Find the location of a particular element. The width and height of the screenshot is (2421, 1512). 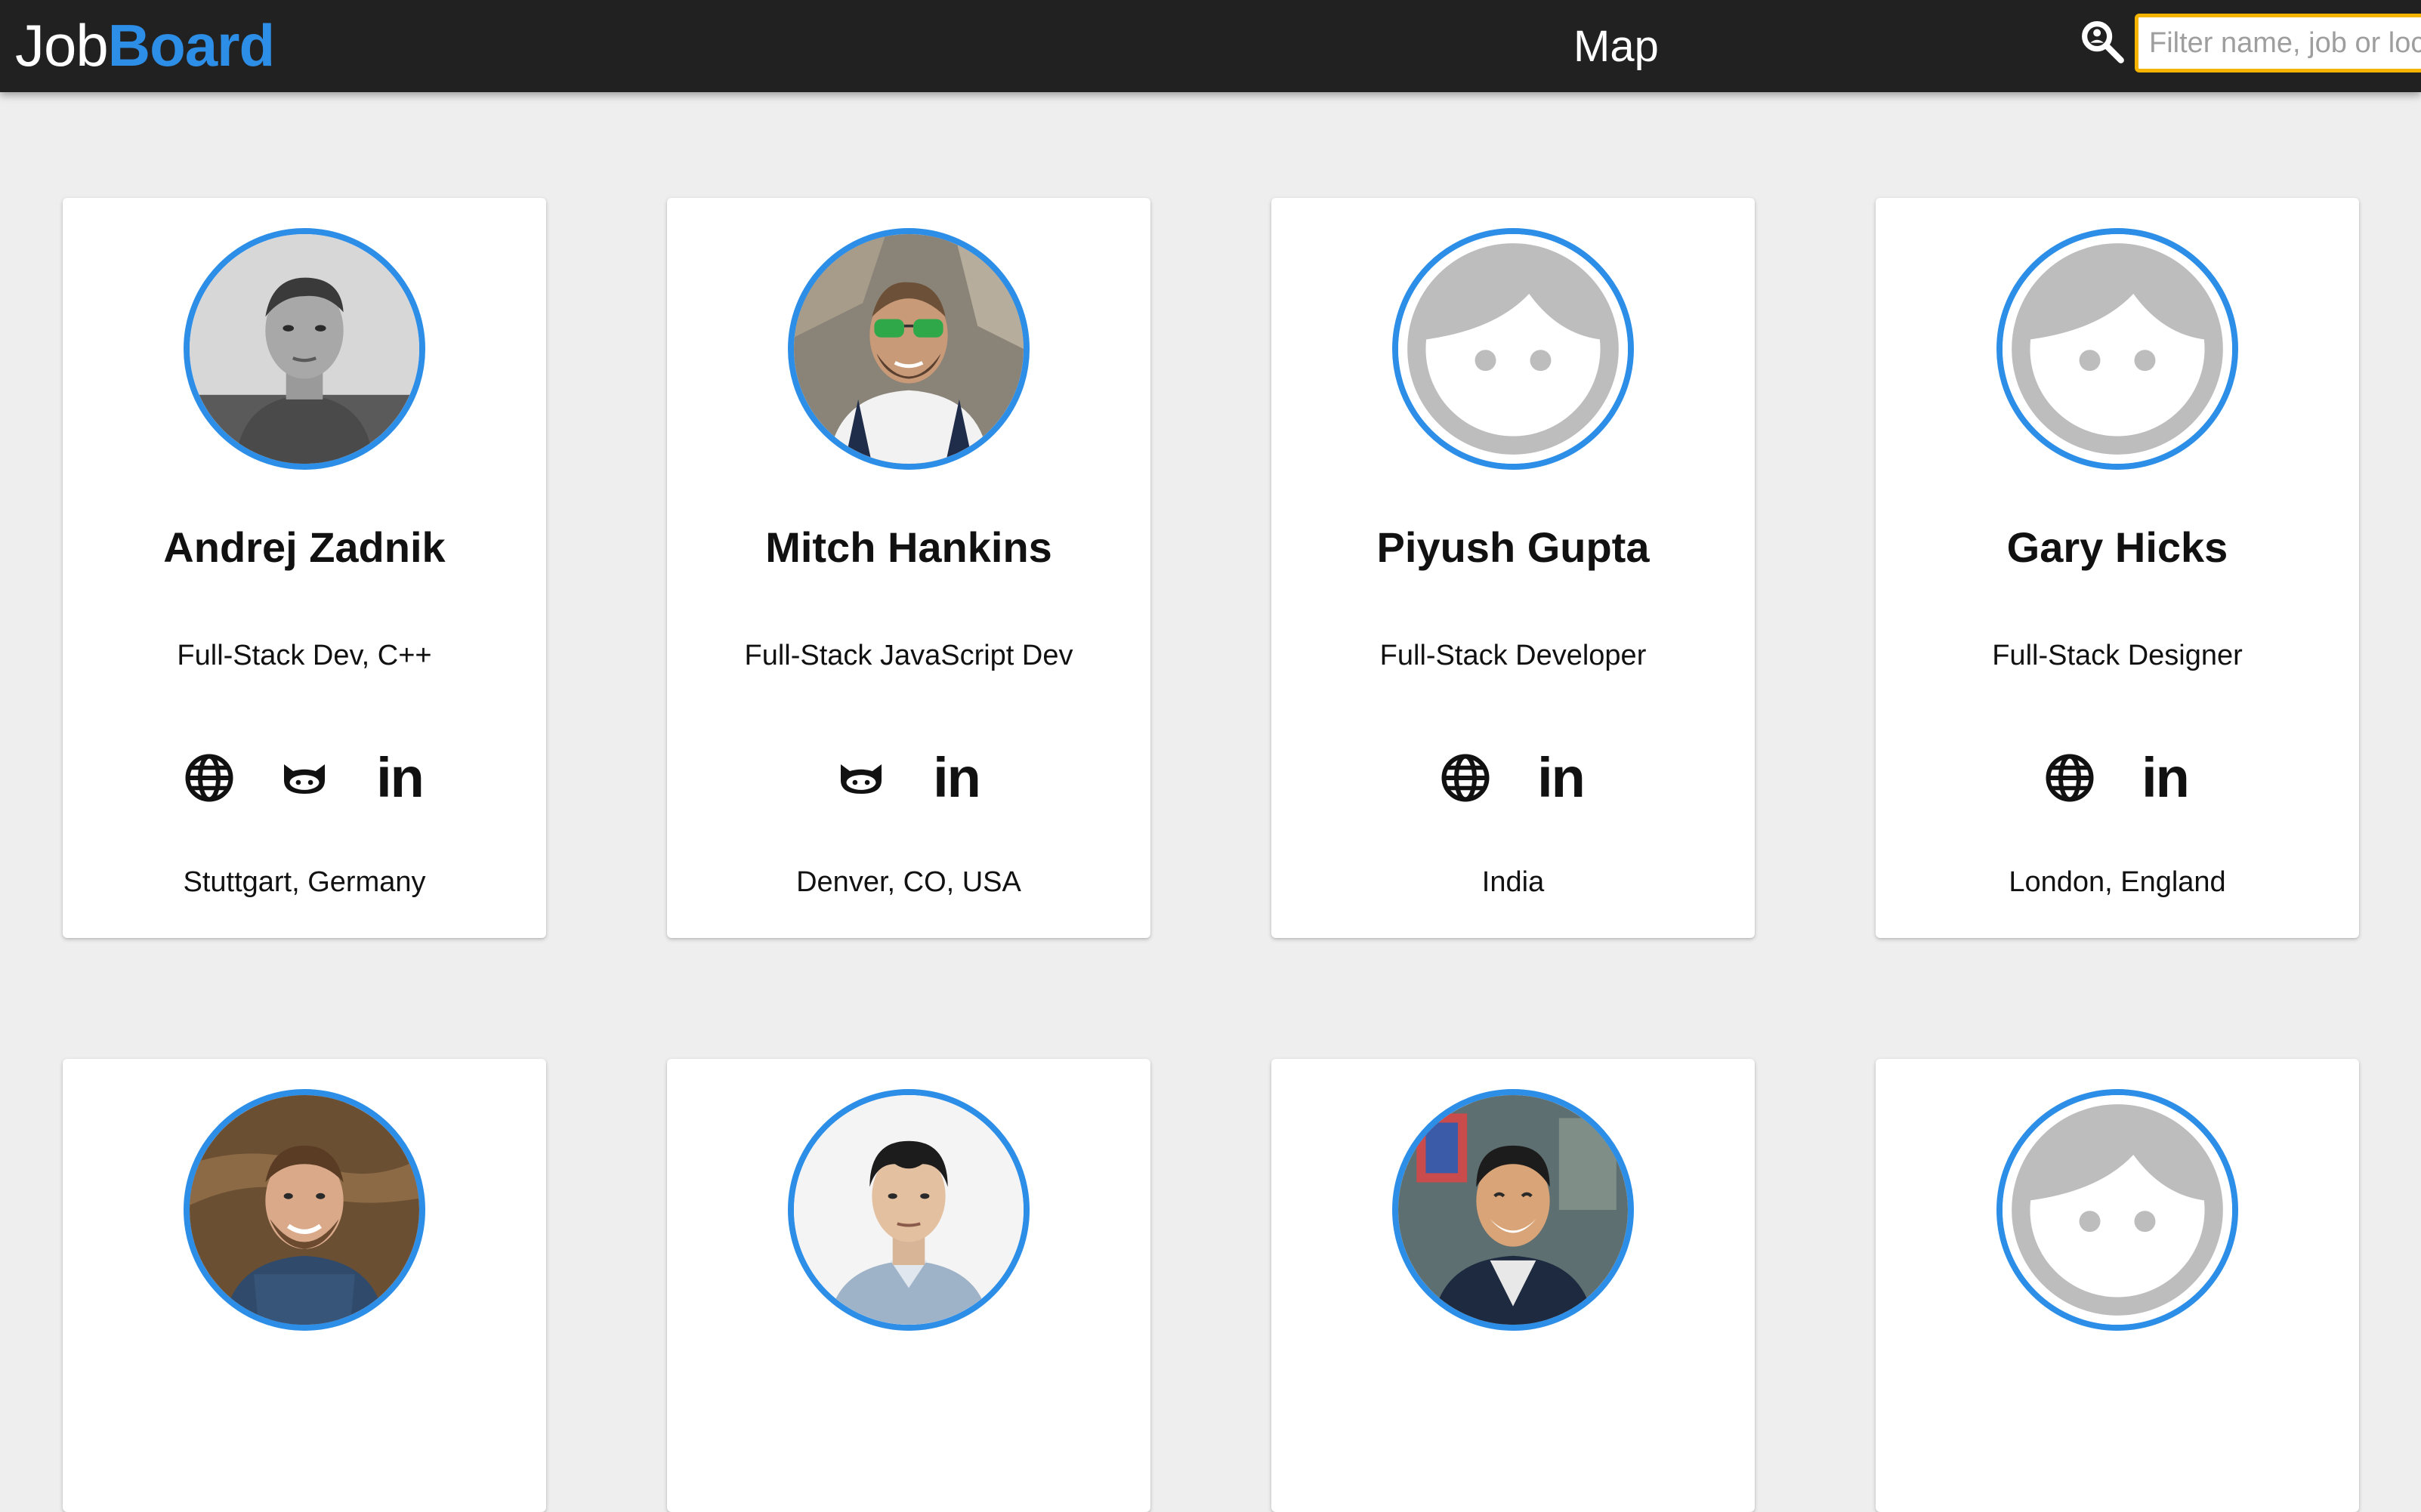

brand-logo-job: Job is located at coordinates (62, 45).